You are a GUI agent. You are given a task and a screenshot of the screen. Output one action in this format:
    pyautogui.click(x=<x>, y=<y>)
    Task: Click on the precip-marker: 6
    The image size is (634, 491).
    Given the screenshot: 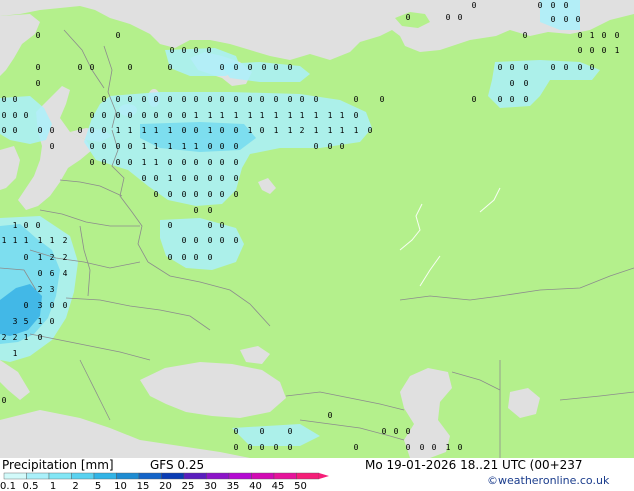 What is the action you would take?
    pyautogui.click(x=52, y=273)
    